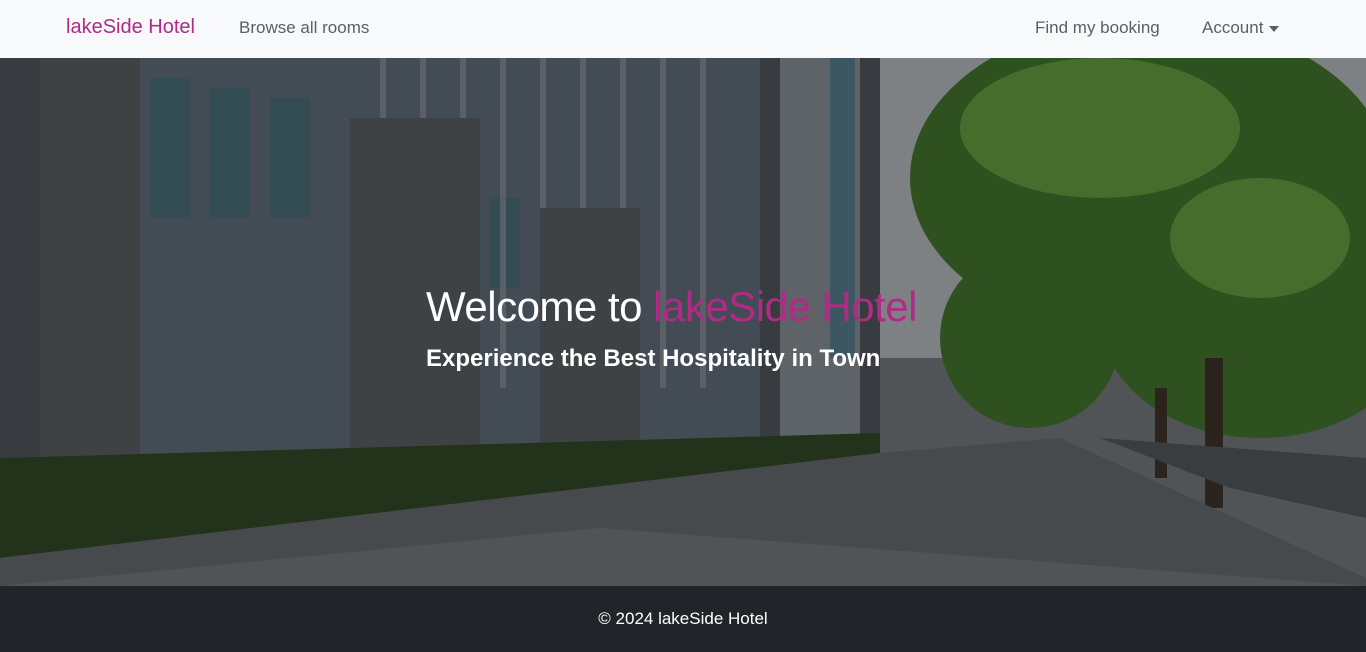 This screenshot has height=652, width=1366. I want to click on page-footer: © 2024 lakeSide Hotel, so click(683, 619).